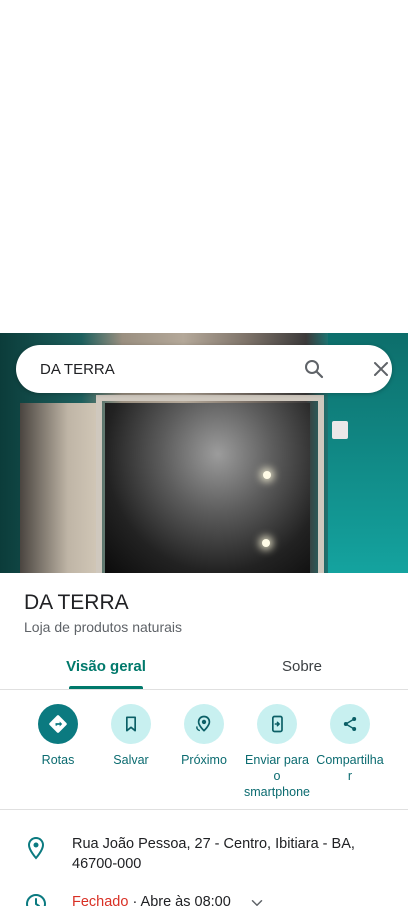 This screenshot has height=906, width=408. I want to click on tab-bar: Visão geral Sobre, so click(204, 670).